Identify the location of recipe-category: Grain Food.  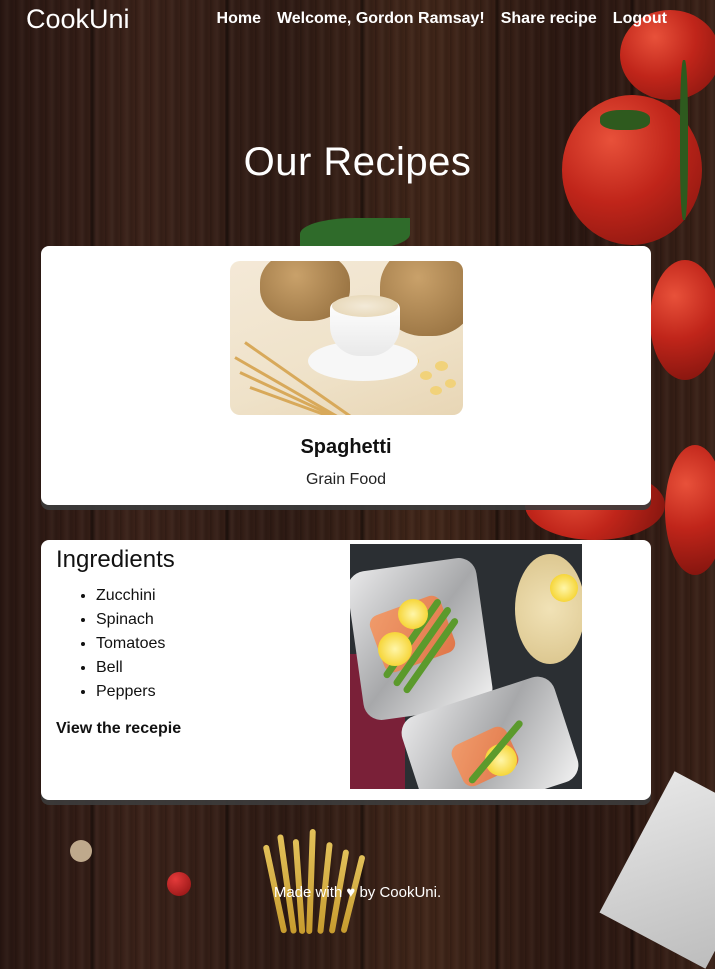
(346, 479).